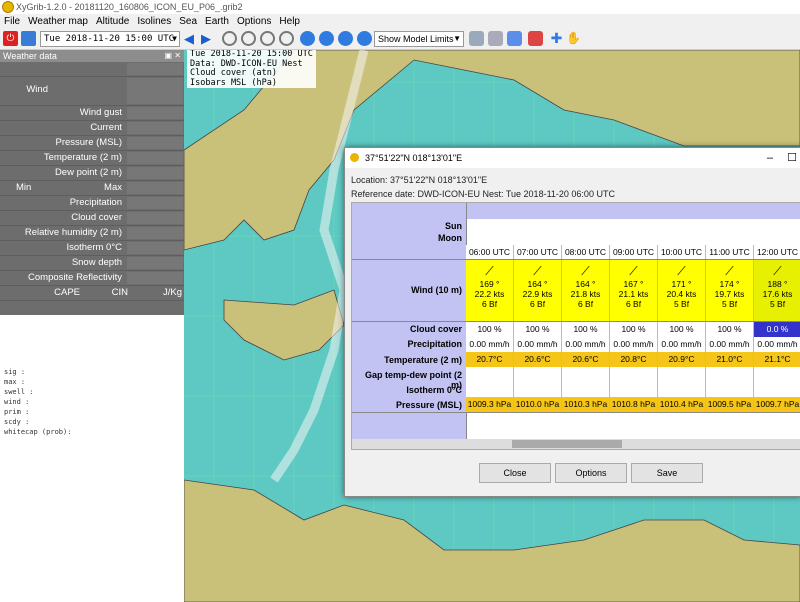  I want to click on horizontal-scrollbar, so click(576, 444).